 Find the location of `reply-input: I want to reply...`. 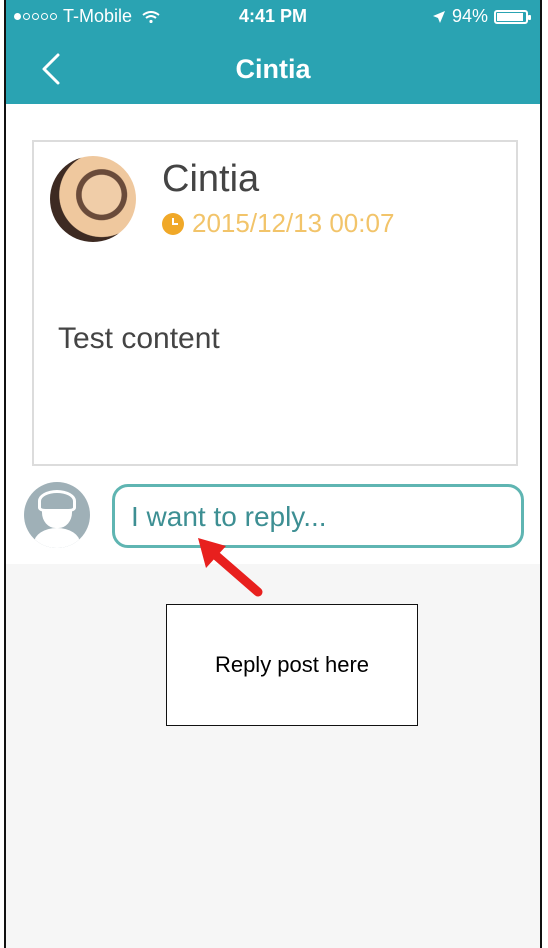

reply-input: I want to reply... is located at coordinates (318, 516).